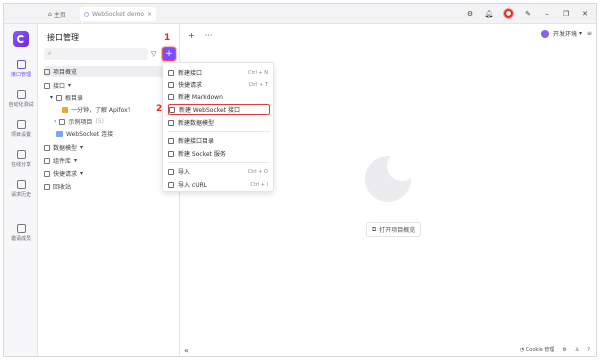 The height and width of the screenshot is (360, 600). What do you see at coordinates (99, 121) in the screenshot?
I see `count-badge: (5)` at bounding box center [99, 121].